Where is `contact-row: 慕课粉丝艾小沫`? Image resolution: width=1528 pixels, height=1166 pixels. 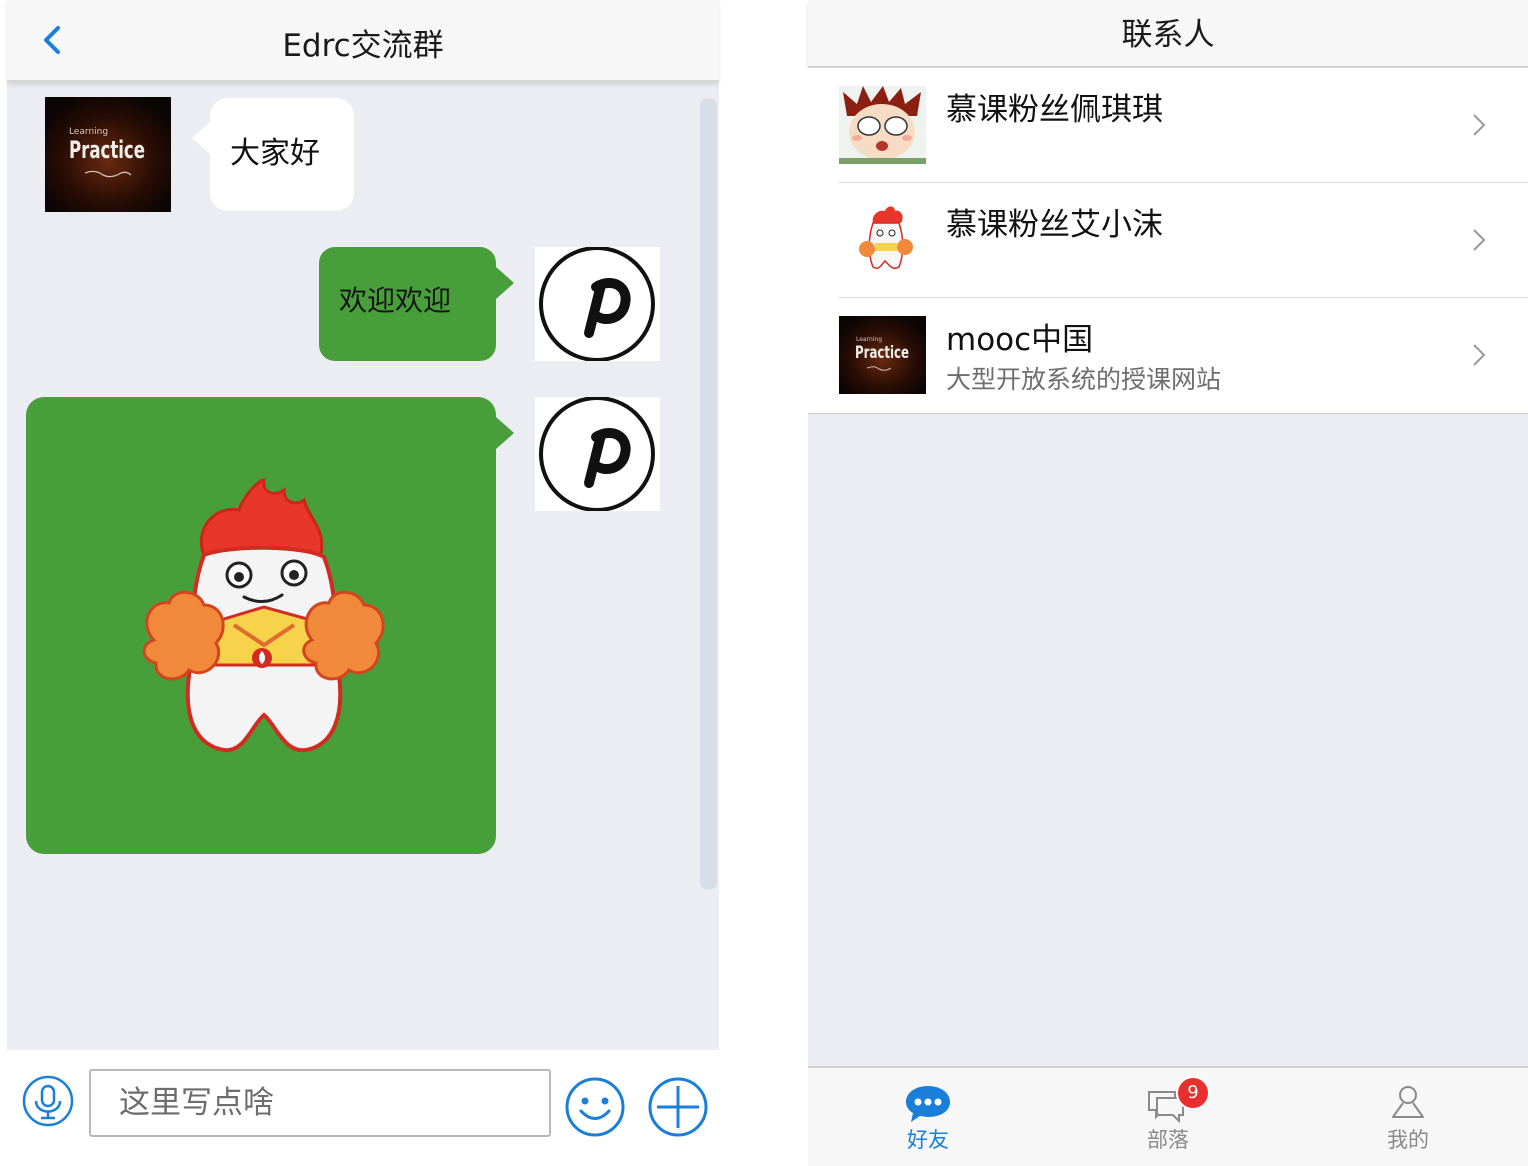 contact-row: 慕课粉丝艾小沫 is located at coordinates (1168, 240).